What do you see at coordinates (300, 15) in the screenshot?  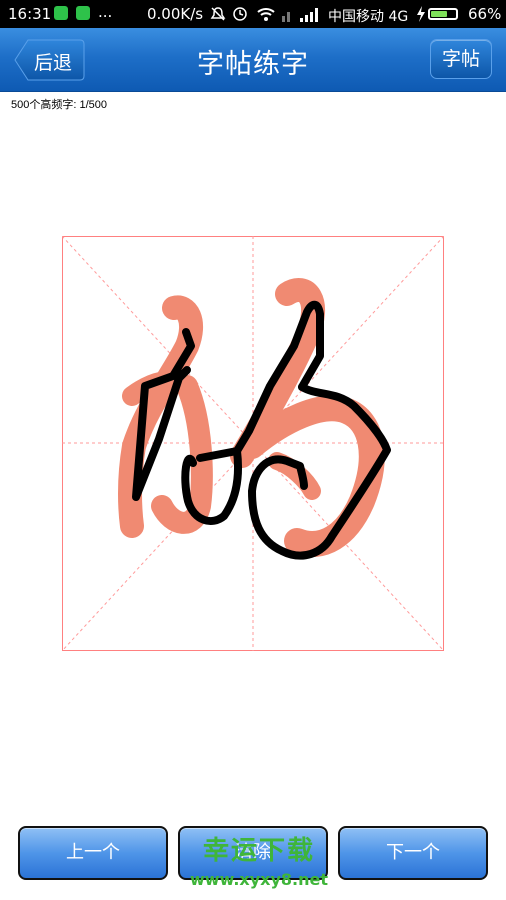 I see `signal-icon` at bounding box center [300, 15].